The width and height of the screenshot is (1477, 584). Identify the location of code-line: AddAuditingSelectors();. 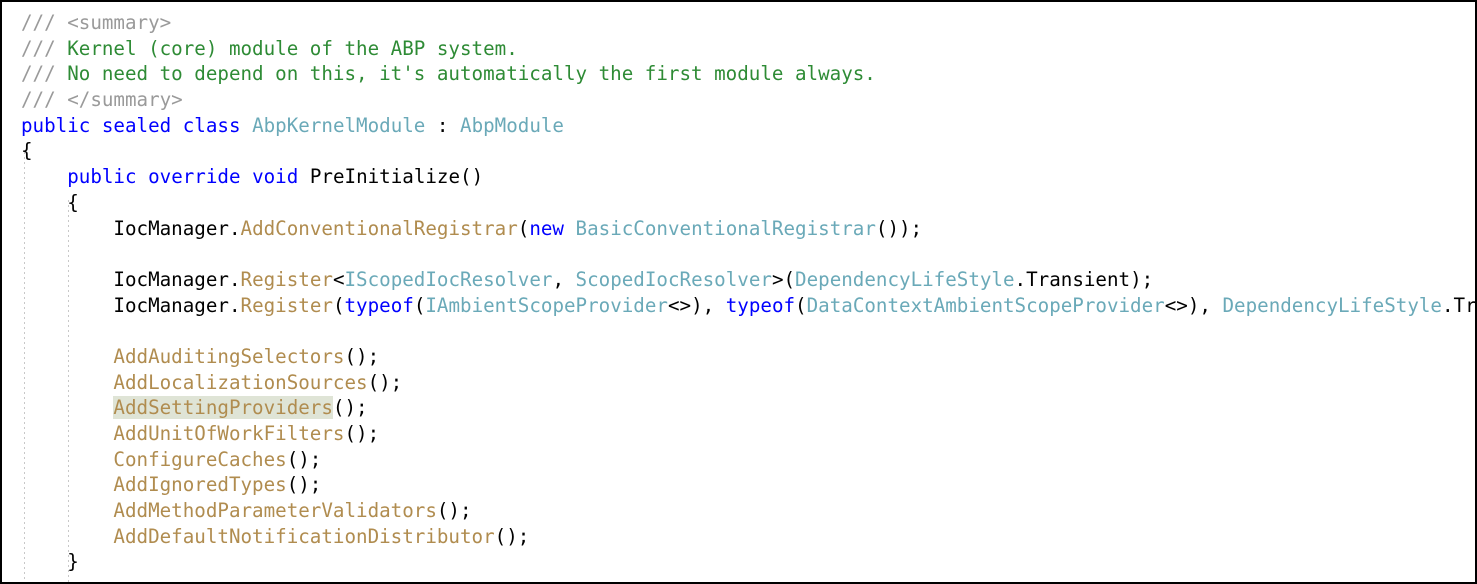
(738, 357).